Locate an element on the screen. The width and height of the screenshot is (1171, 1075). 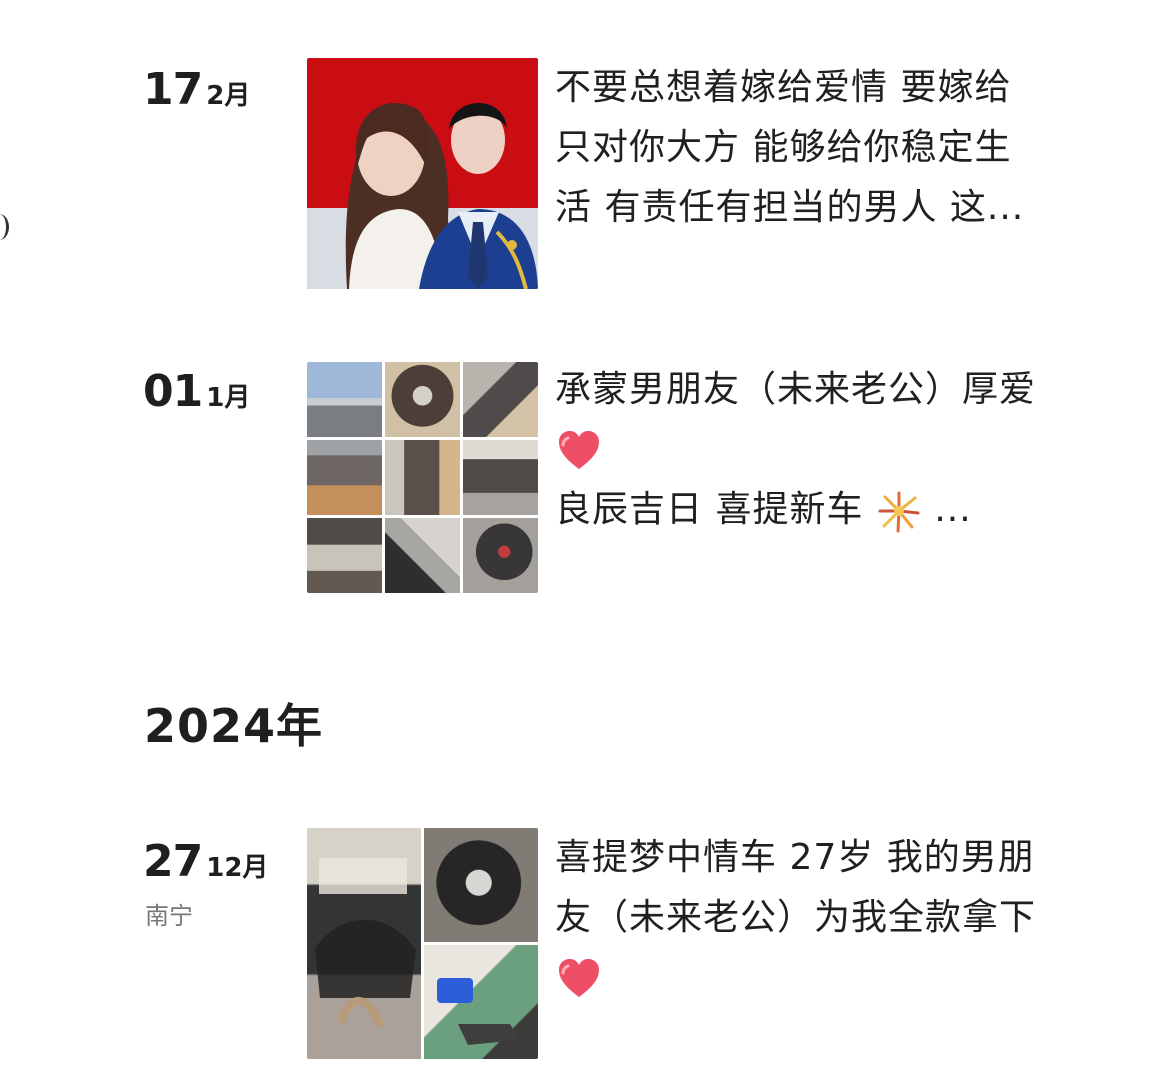
post-date: 27 12月 is located at coordinates (205, 861).